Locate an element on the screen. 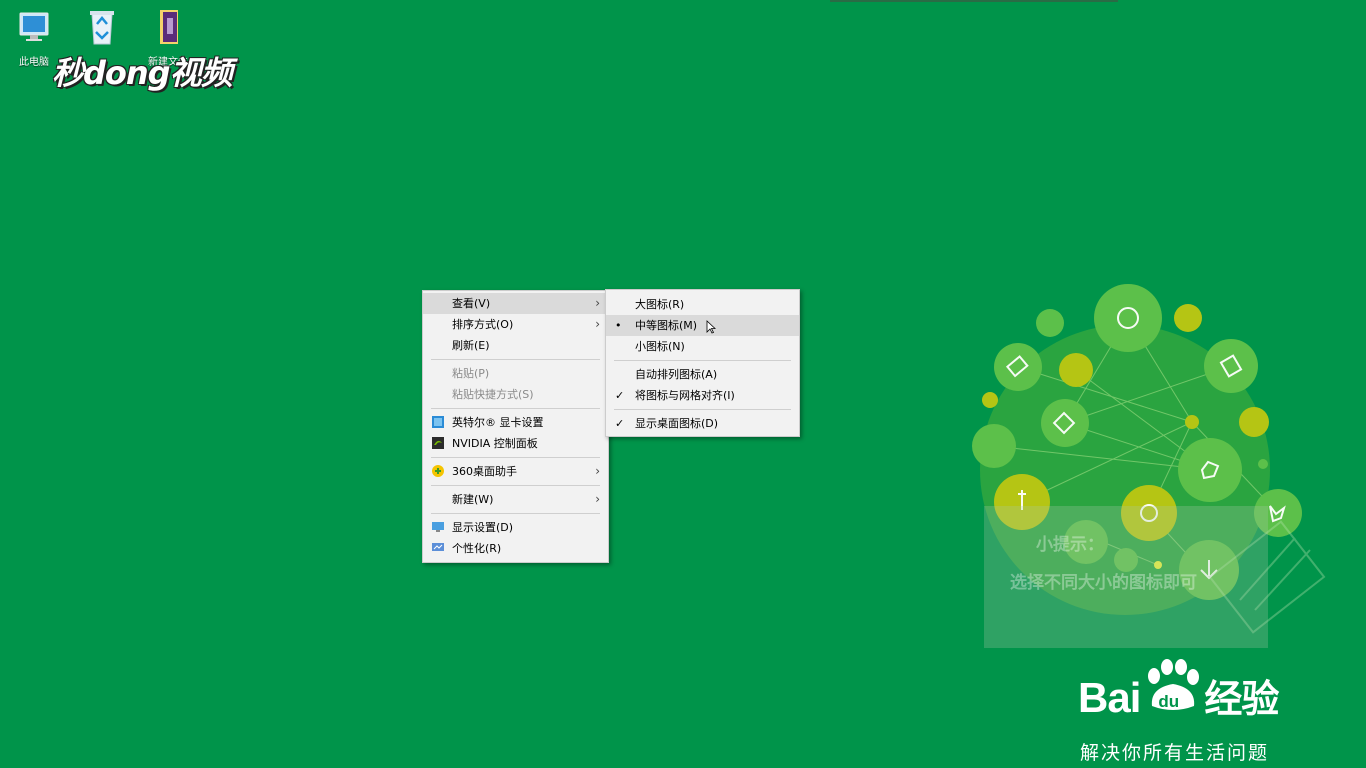 The width and height of the screenshot is (1366, 768). computer-icon is located at coordinates (34, 26).